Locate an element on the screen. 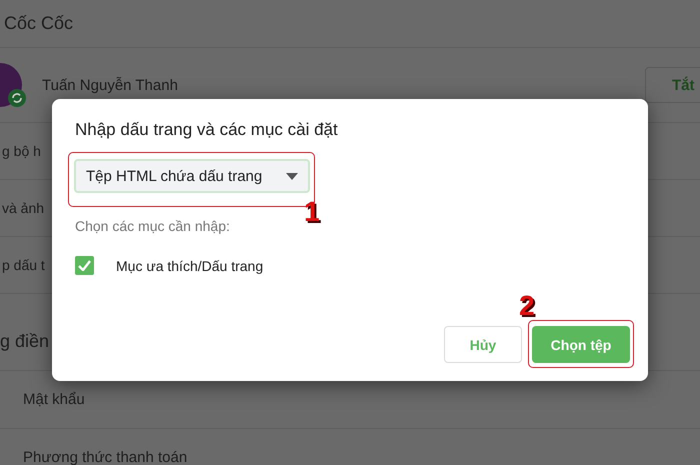 This screenshot has width=700, height=465. source-dropdown: Tệp HTML chứa dấu trang is located at coordinates (192, 176).